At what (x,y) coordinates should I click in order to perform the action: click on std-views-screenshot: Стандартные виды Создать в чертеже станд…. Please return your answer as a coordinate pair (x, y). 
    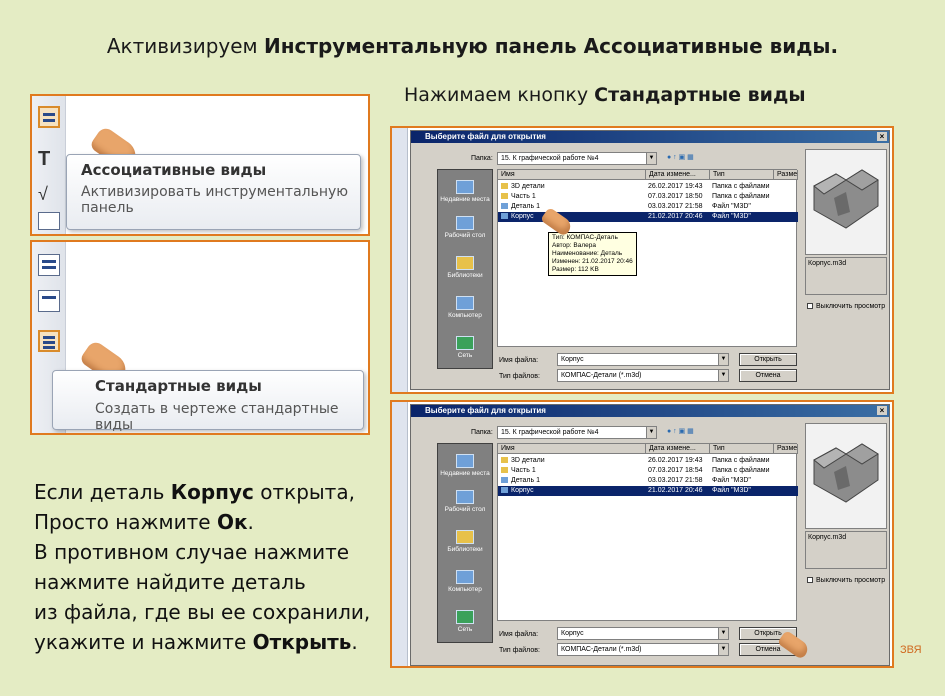
    Looking at the image, I should click on (200, 337).